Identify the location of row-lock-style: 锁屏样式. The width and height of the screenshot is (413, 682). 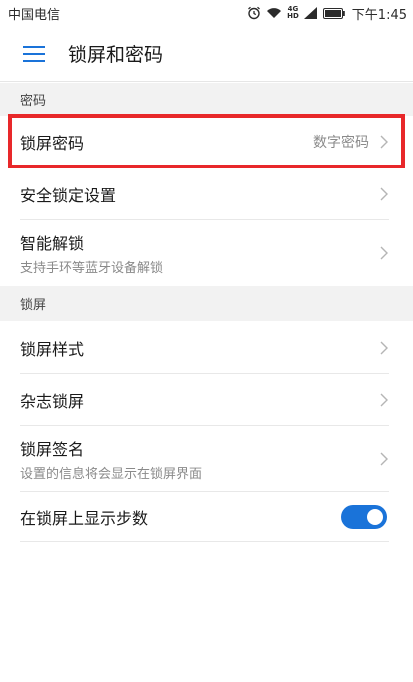
(206, 347).